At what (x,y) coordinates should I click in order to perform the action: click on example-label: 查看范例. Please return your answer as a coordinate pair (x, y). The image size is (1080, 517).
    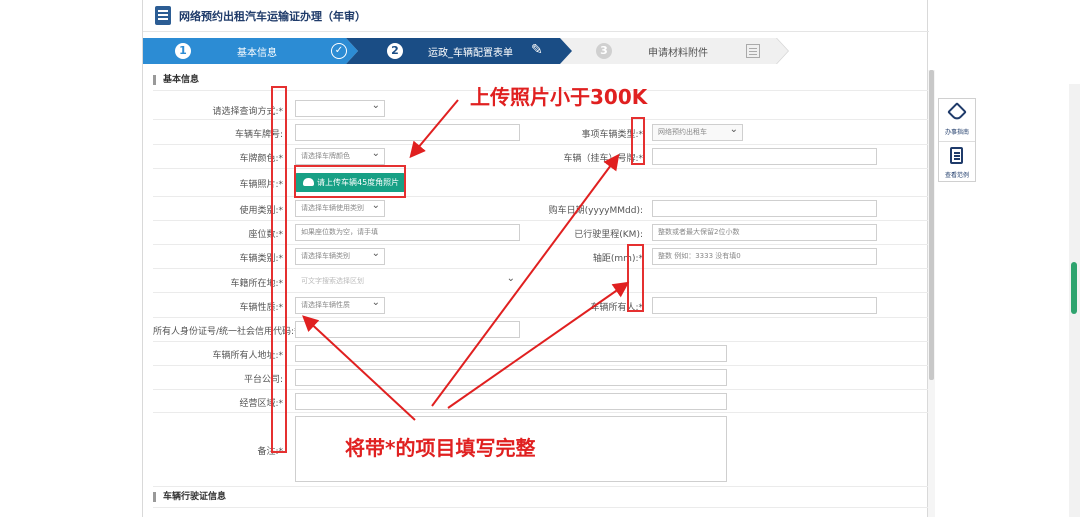
    Looking at the image, I should click on (956, 175).